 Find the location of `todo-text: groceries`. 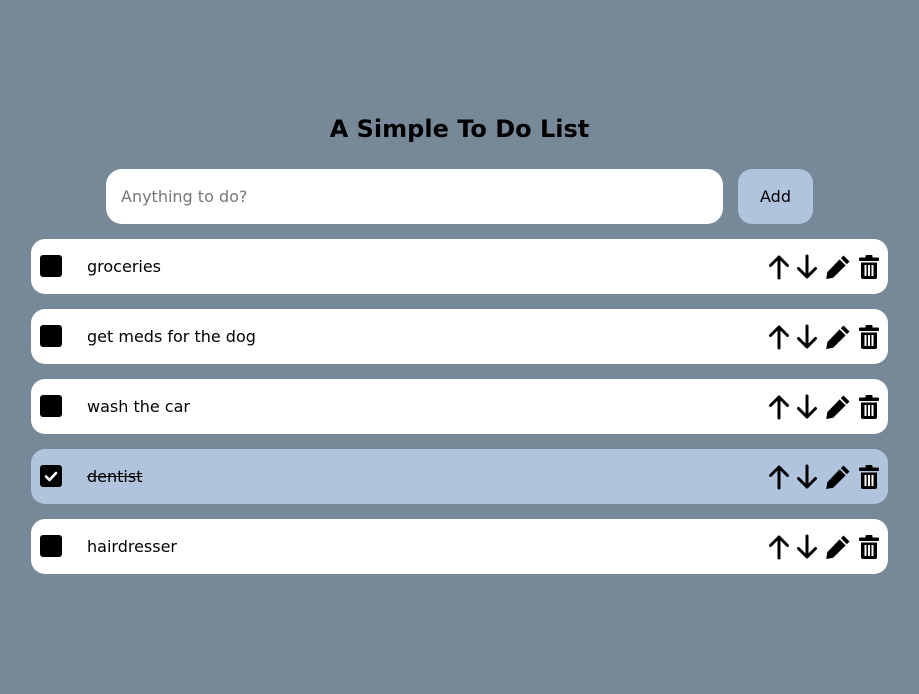

todo-text: groceries is located at coordinates (124, 266).